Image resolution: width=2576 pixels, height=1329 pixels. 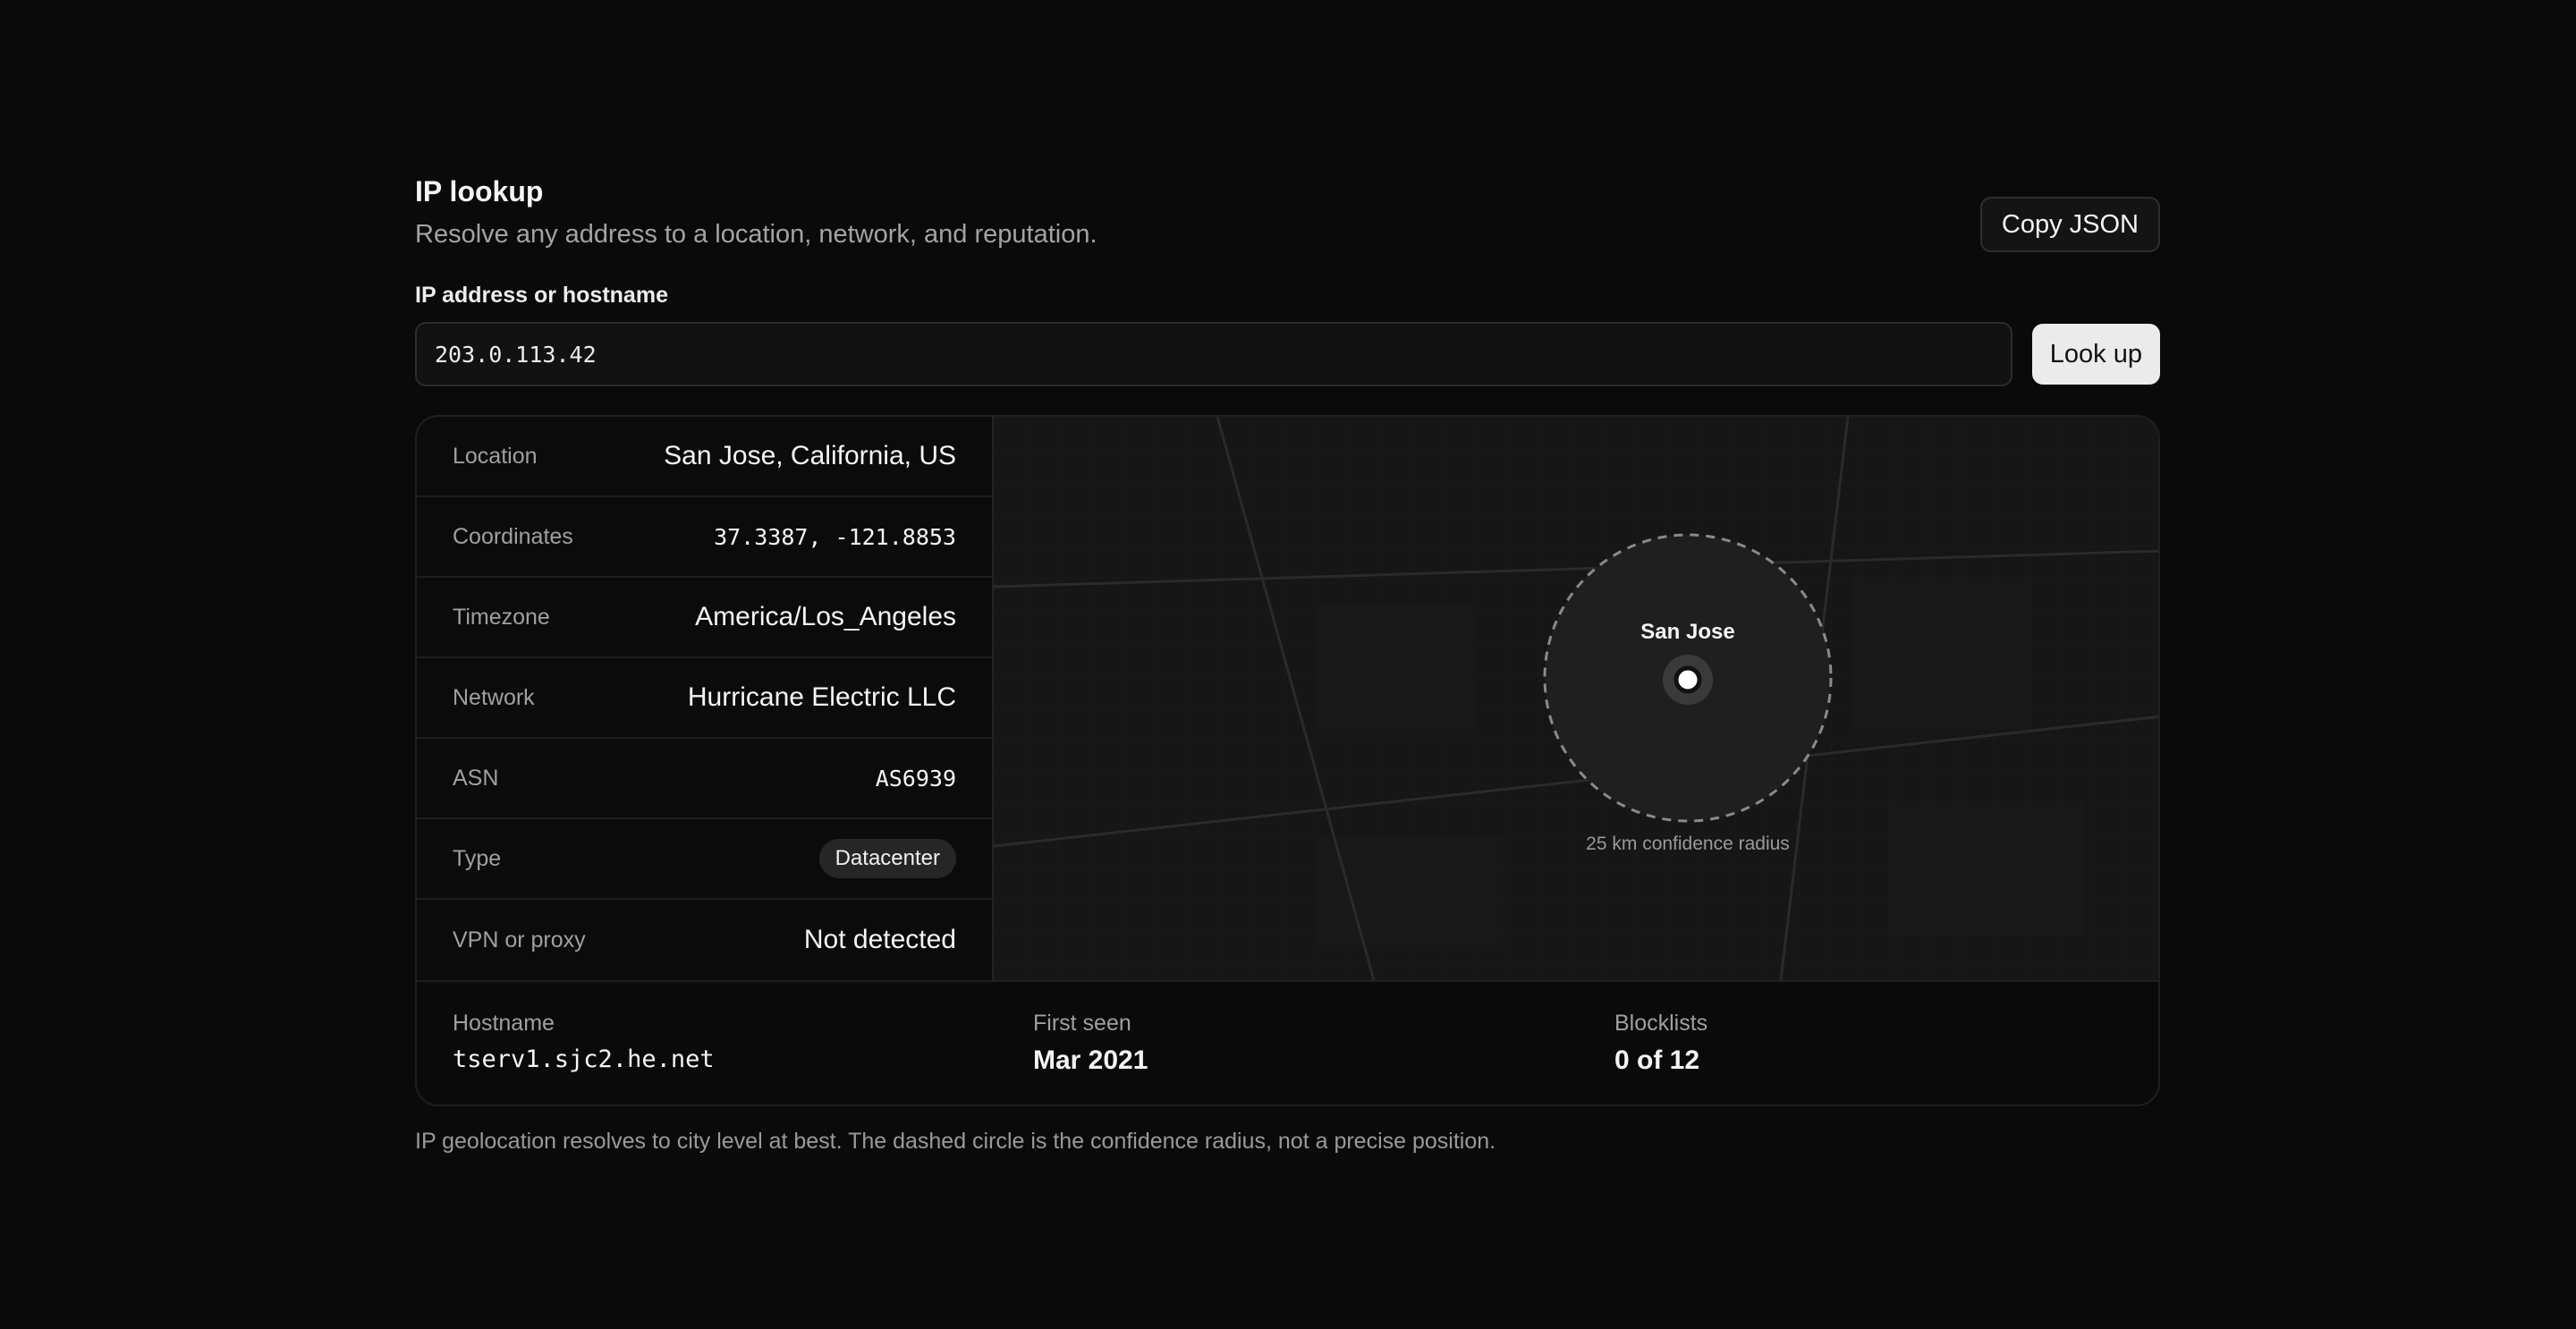 I want to click on location-pin-icon, so click(x=1688, y=679).